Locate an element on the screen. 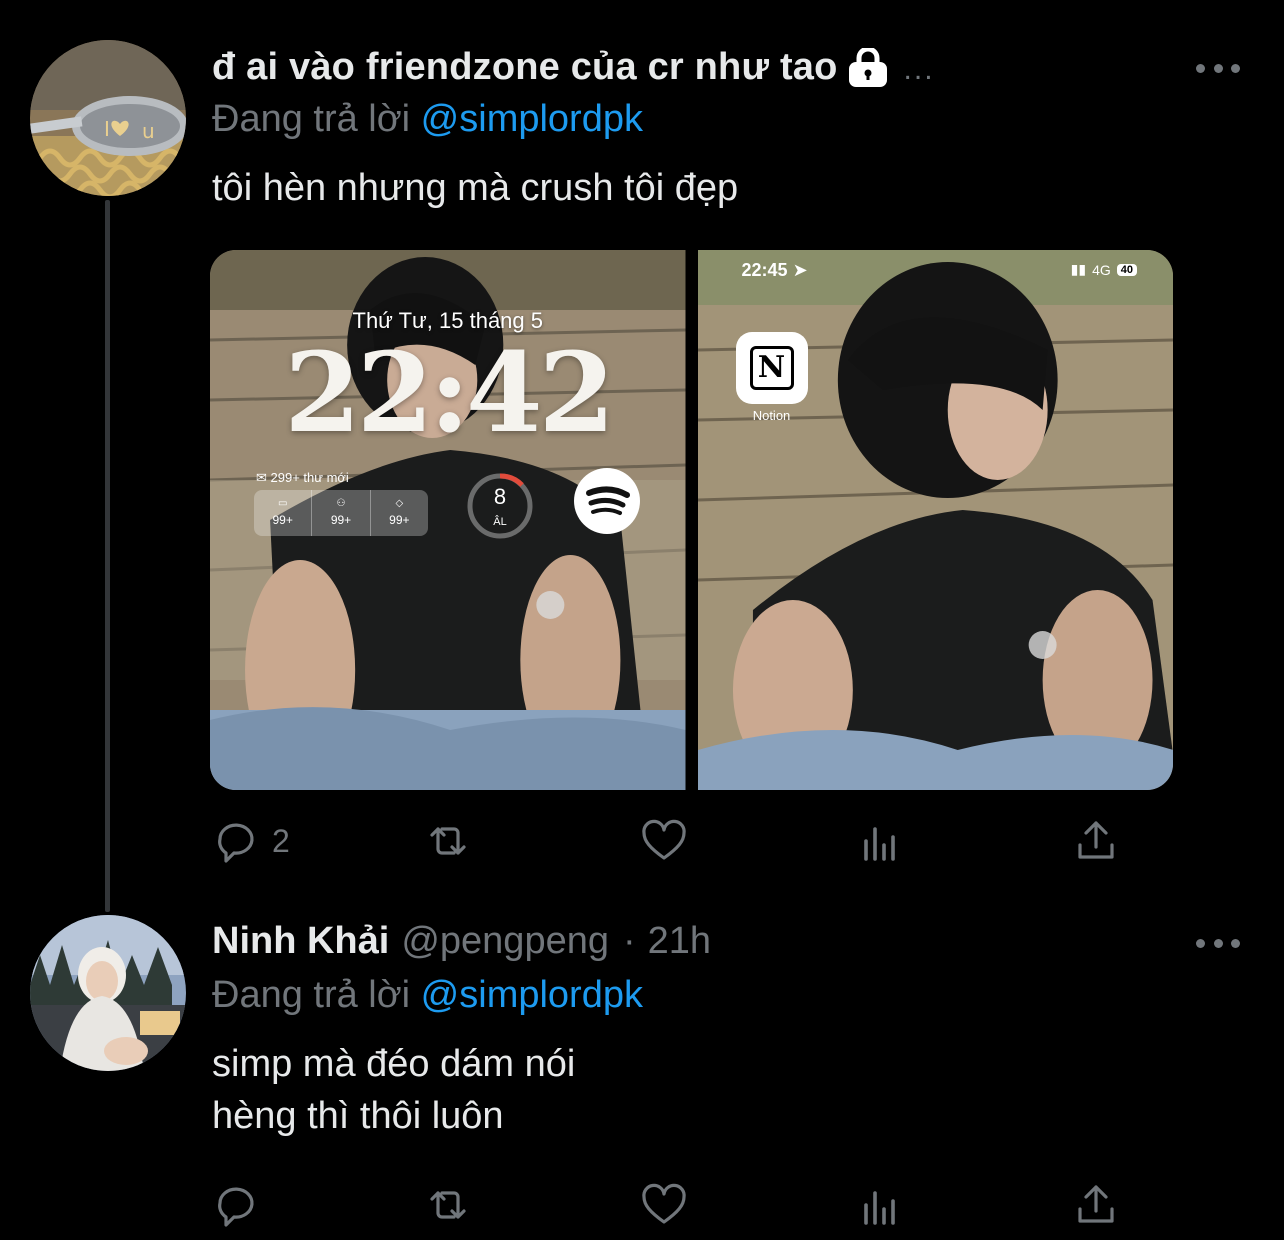 The image size is (1284, 1240). status-indicators: ▮▮ 4G 40 is located at coordinates (1104, 269).